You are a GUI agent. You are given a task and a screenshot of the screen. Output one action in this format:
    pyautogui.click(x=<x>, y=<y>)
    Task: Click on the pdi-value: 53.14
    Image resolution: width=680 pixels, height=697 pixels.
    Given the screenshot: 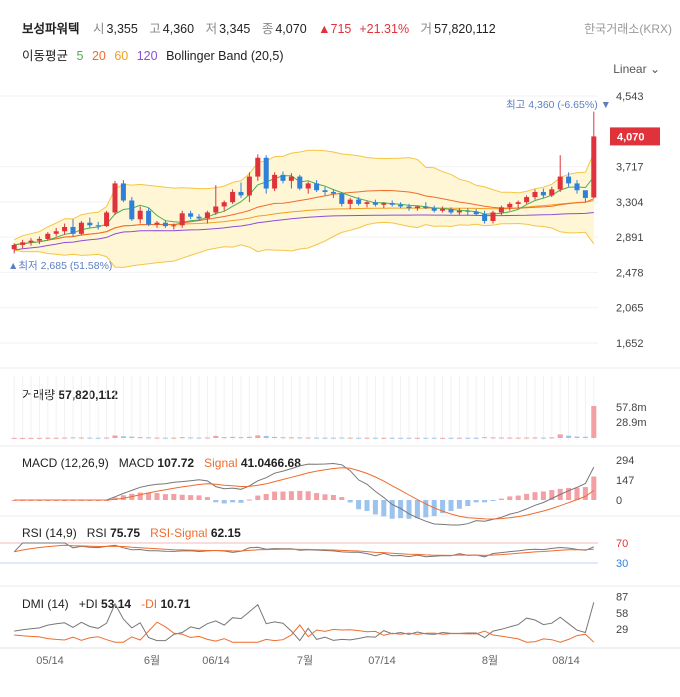 What is the action you would take?
    pyautogui.click(x=116, y=604)
    